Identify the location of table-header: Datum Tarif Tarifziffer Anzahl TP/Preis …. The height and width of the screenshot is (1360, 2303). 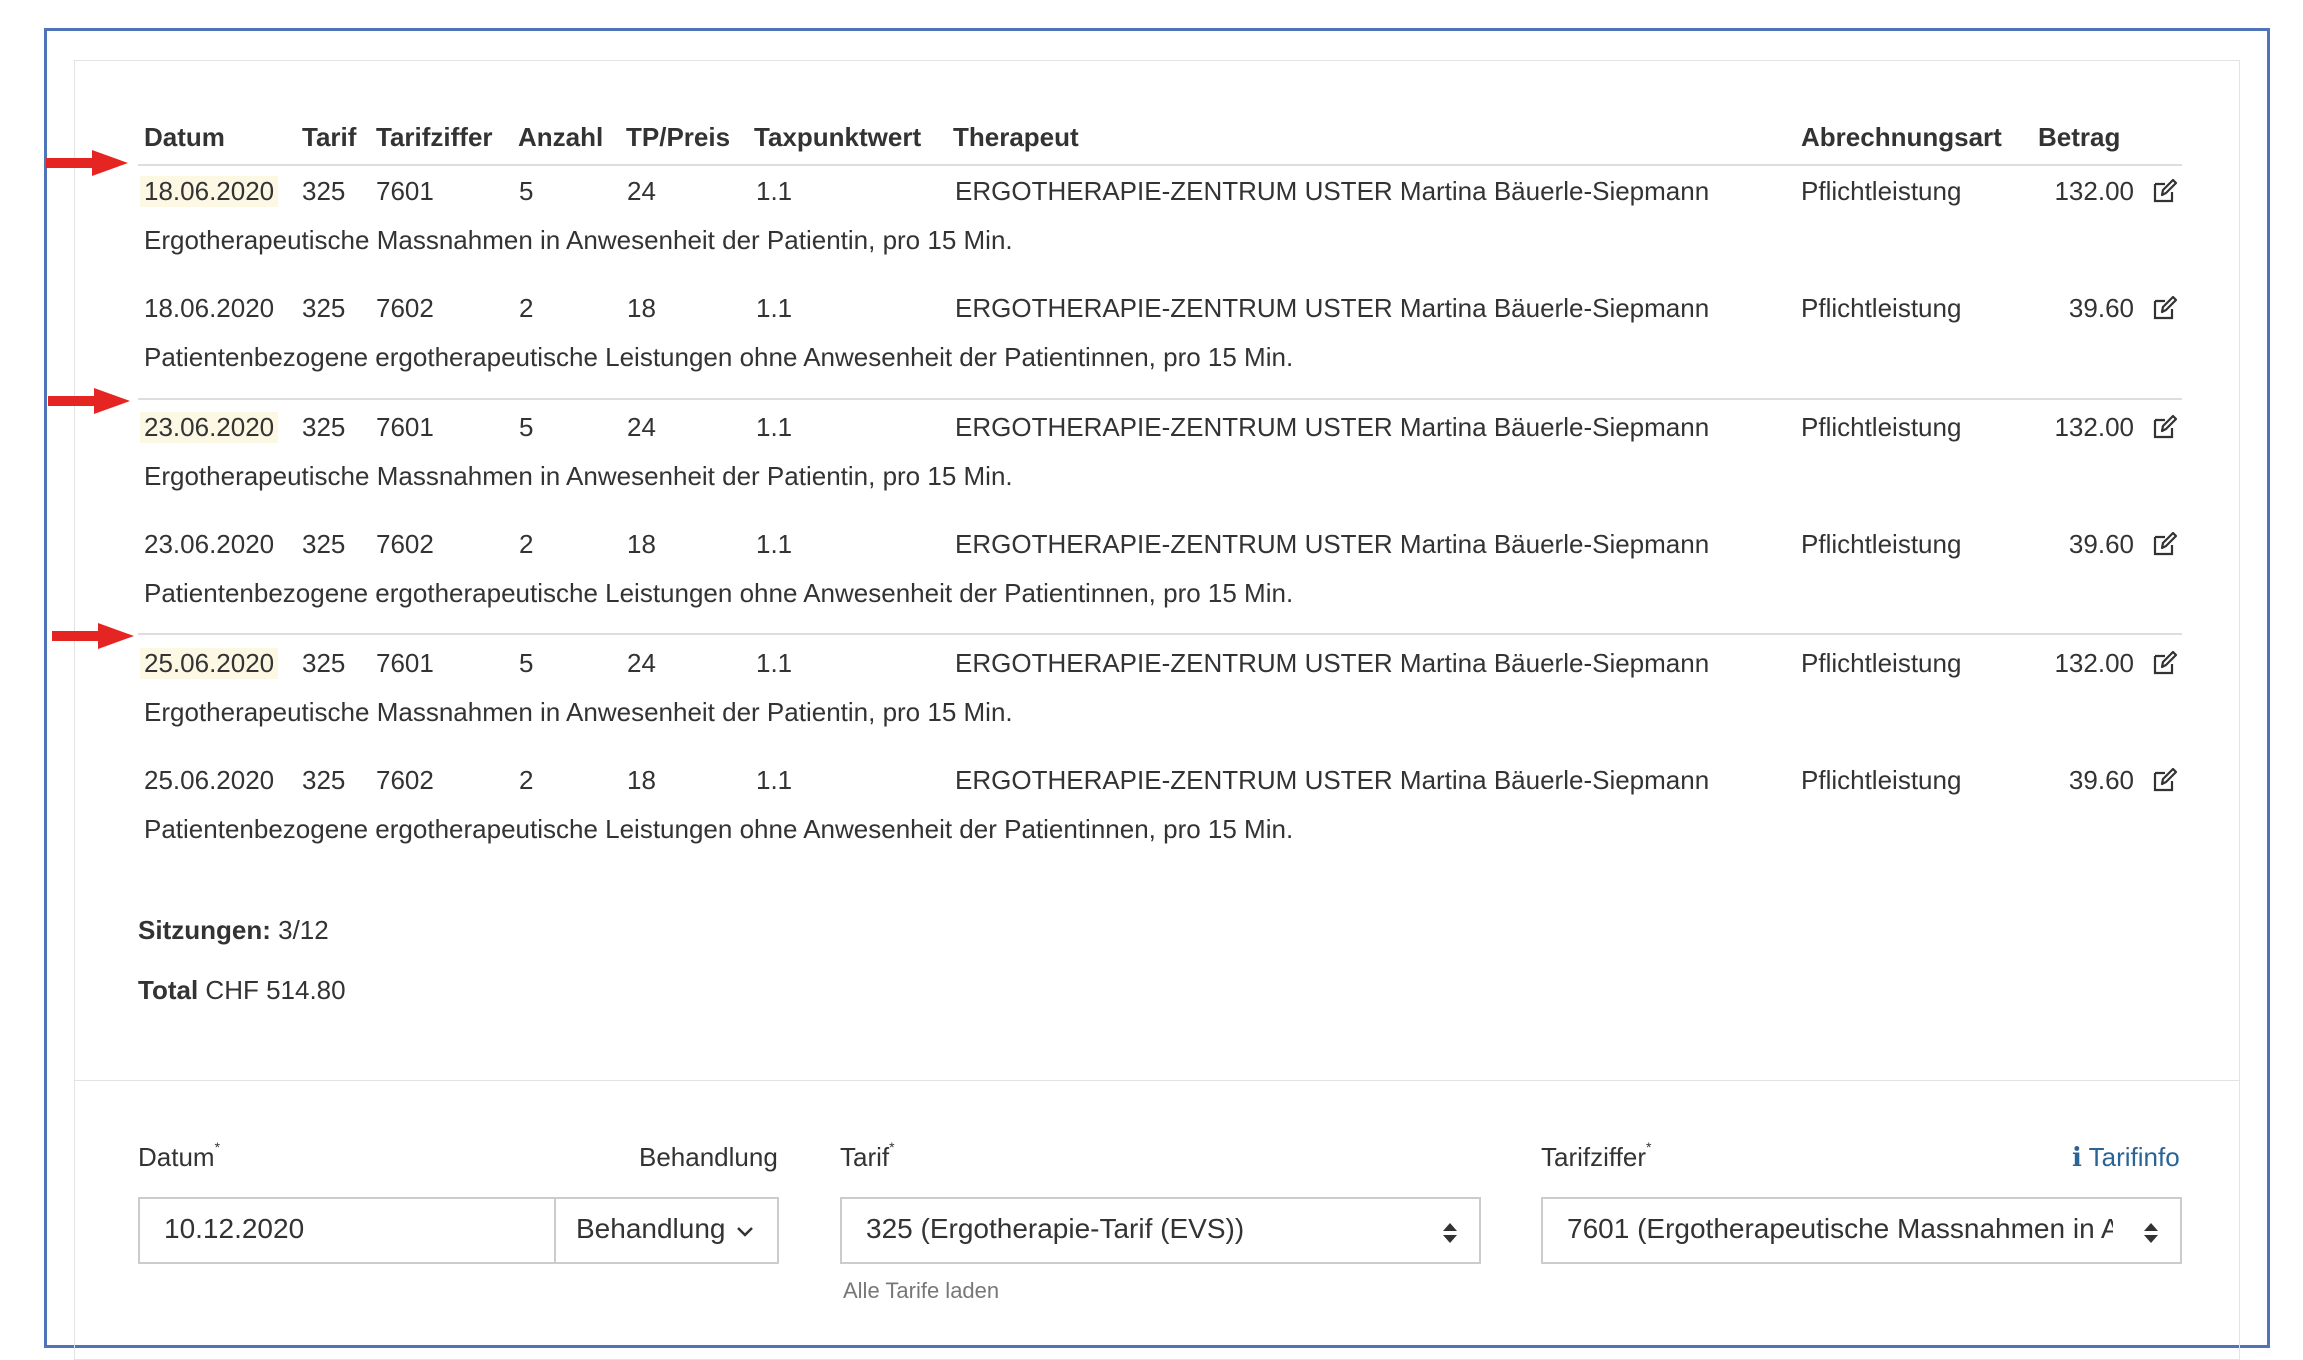
(1160, 143).